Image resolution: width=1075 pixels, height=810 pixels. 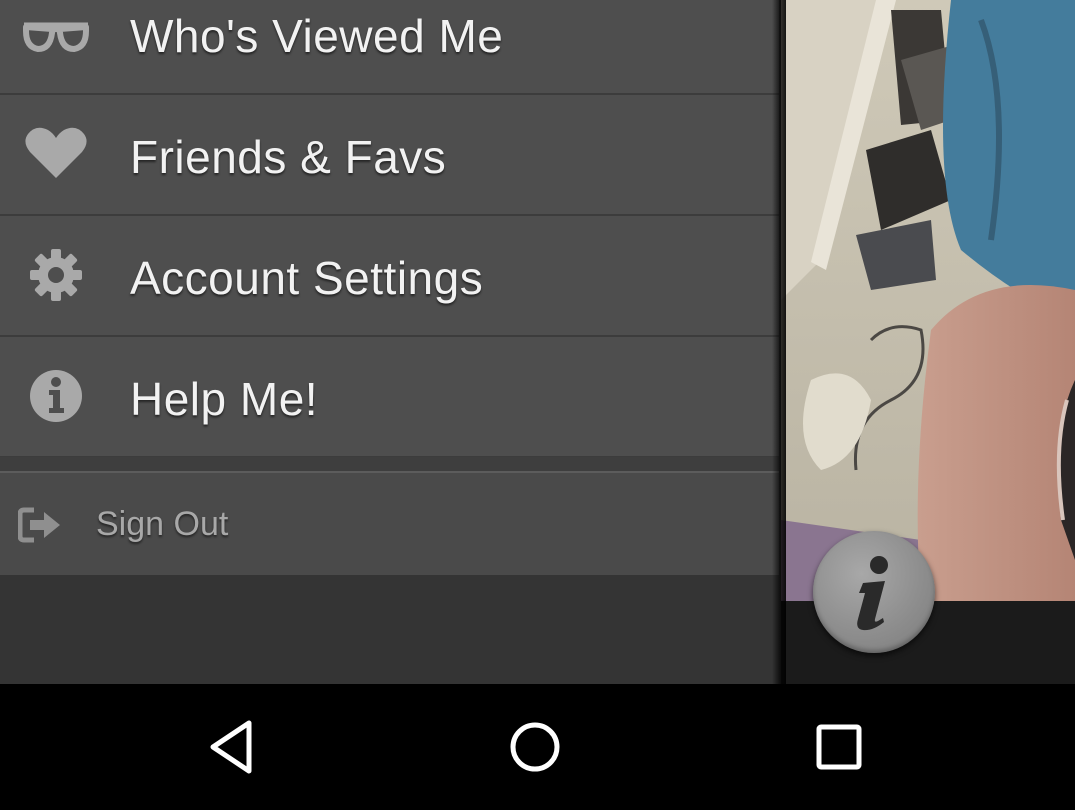 I want to click on menu-item-account-settings: Account Settings, so click(x=389, y=276).